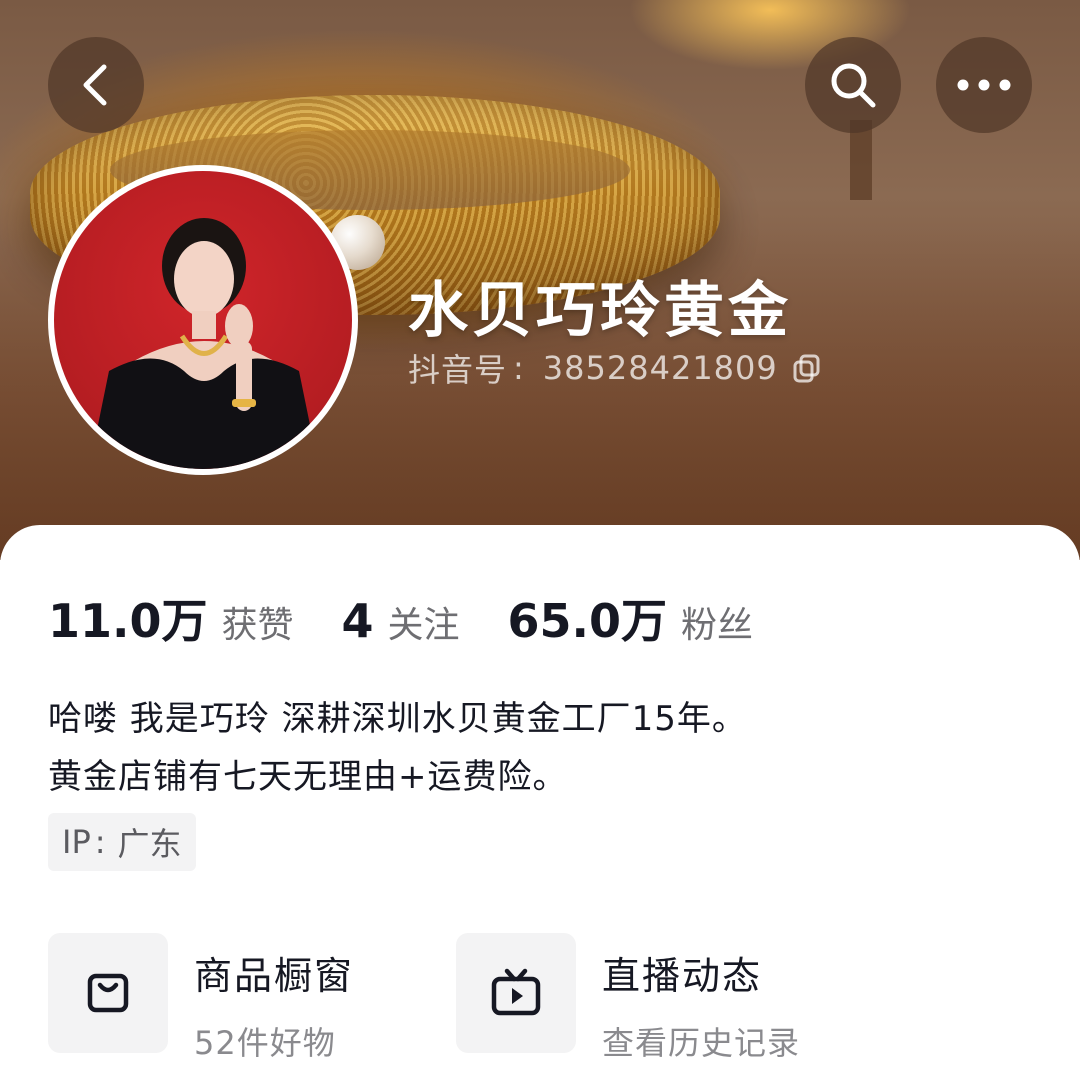 This screenshot has width=1080, height=1089. What do you see at coordinates (516, 993) in the screenshot?
I see `tv-play-icon` at bounding box center [516, 993].